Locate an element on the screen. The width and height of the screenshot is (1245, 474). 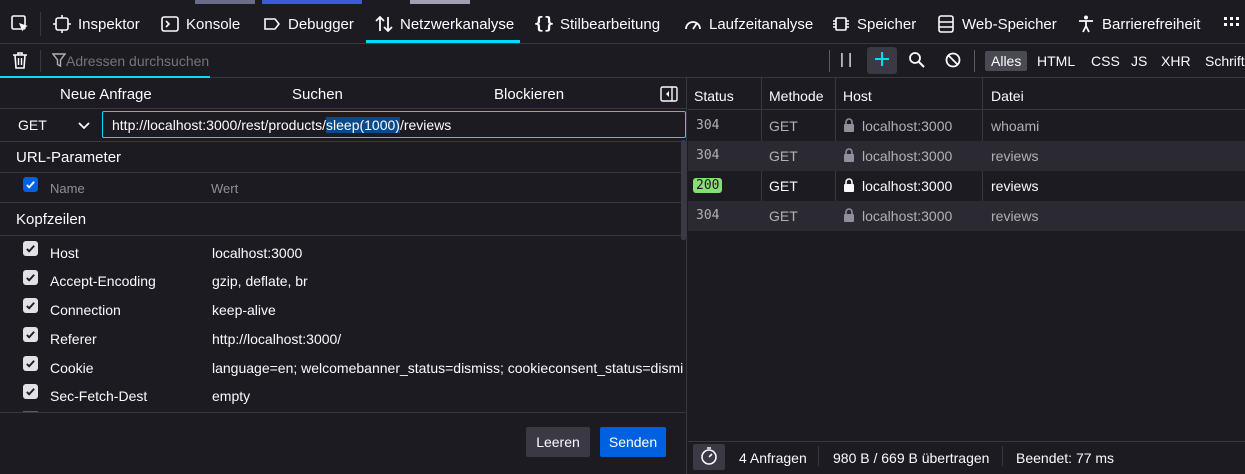
header-value: keep-alive is located at coordinates (447, 310).